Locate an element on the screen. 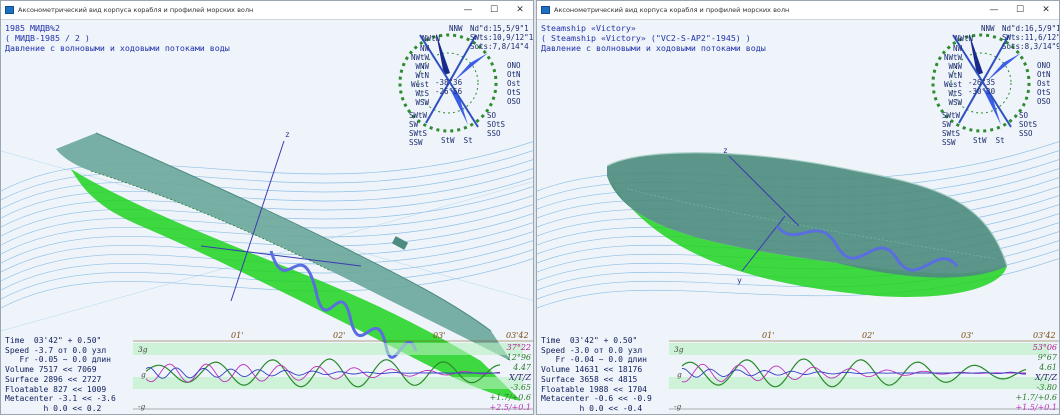 The image size is (1060, 415). ship-name: 1985 МИДВ%2 is located at coordinates (32, 28).